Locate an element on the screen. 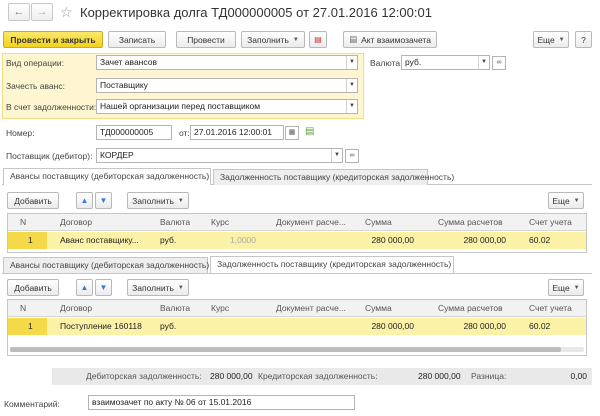  status-icon: ▤ is located at coordinates (310, 131).